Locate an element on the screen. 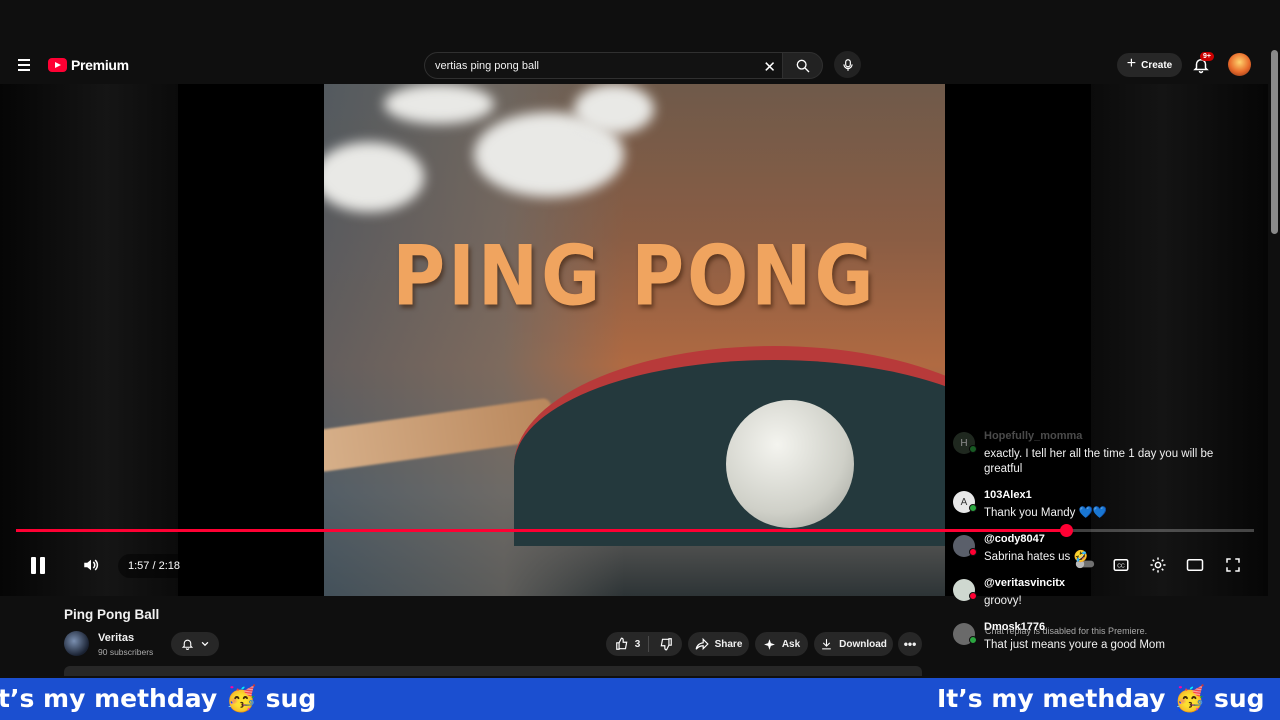 The image size is (1280, 720). download-button: Download is located at coordinates (853, 644).